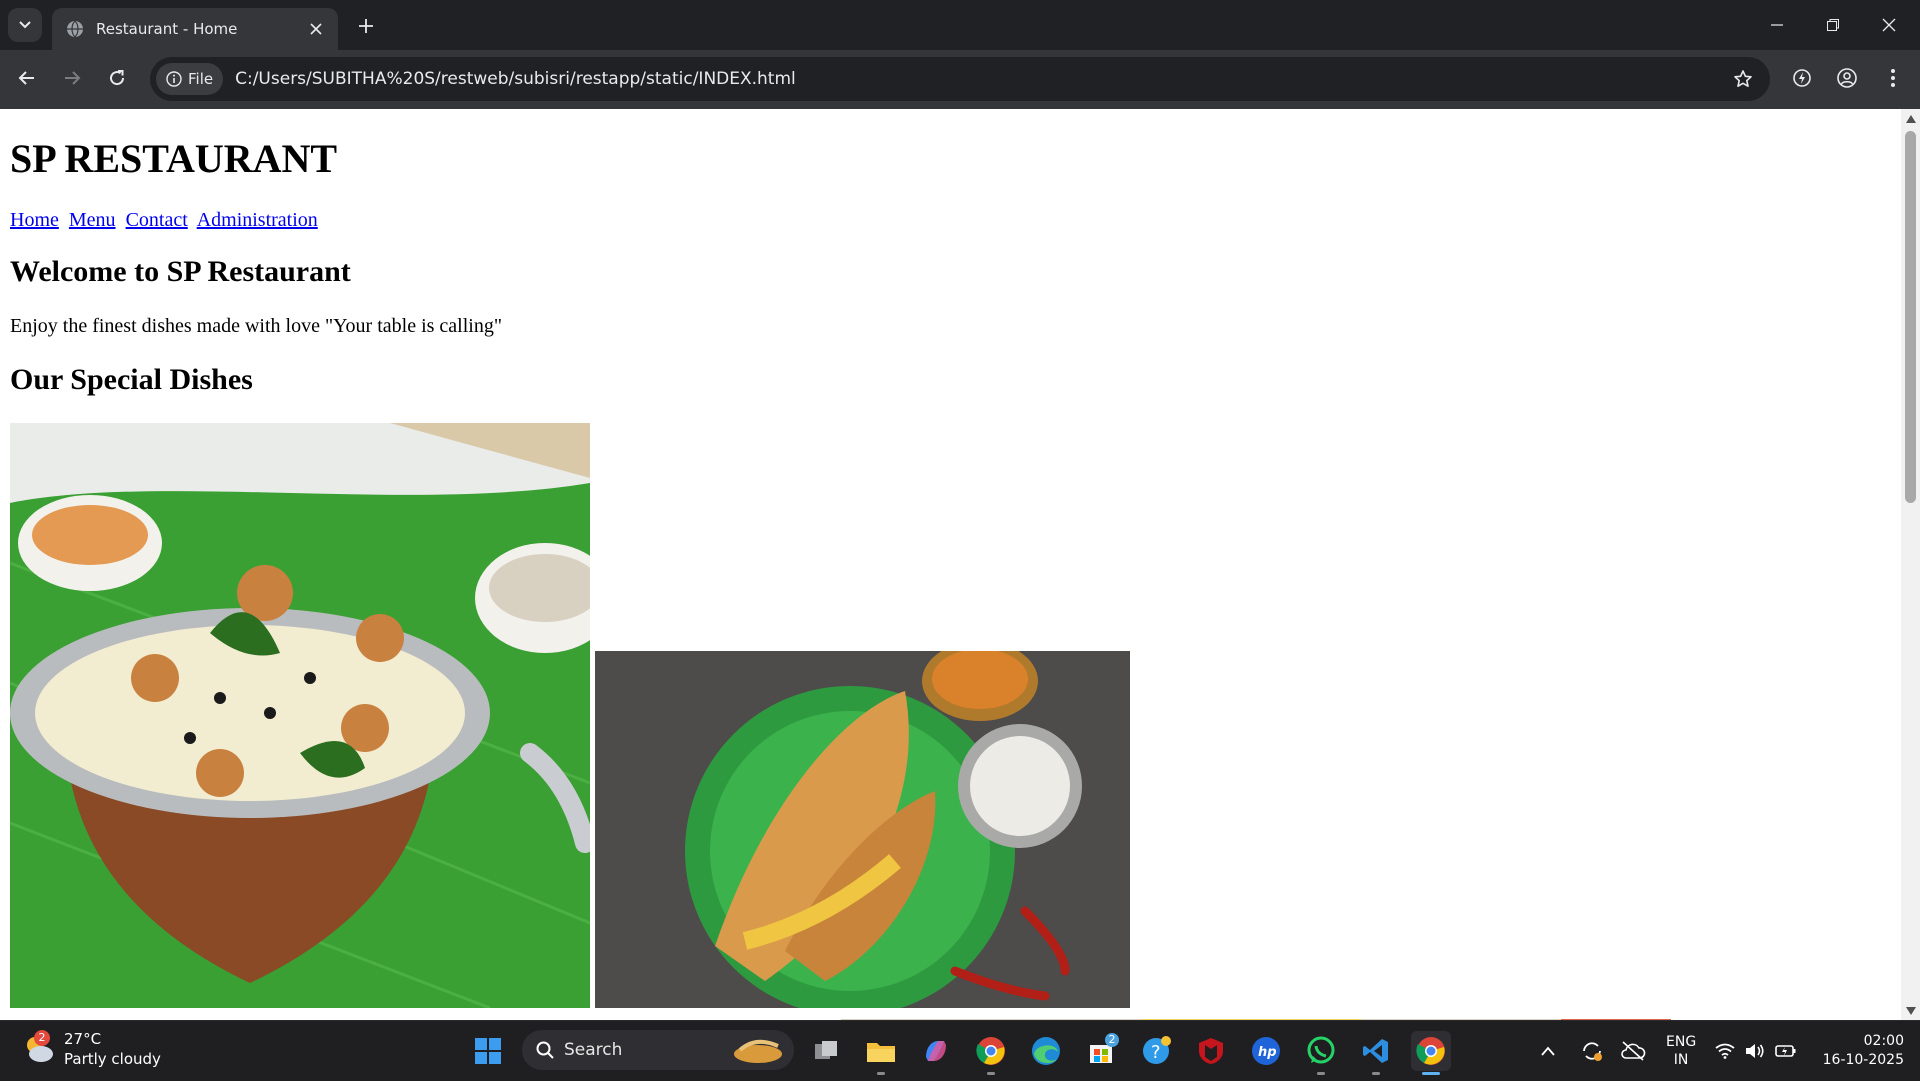 This screenshot has width=1920, height=1081. I want to click on volume-icon, so click(1755, 1051).